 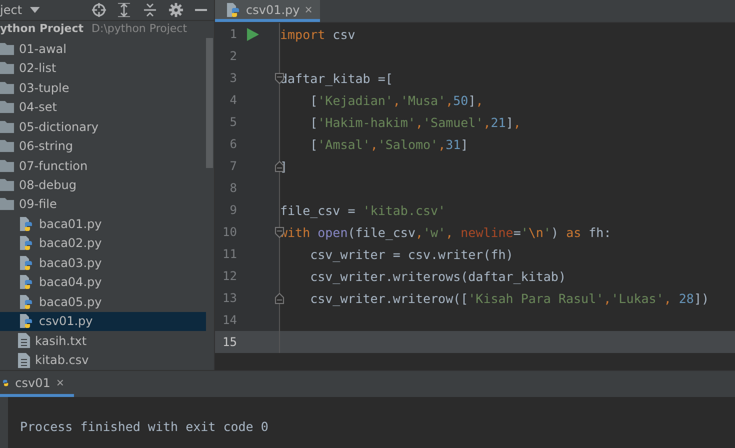 I want to click on tree-item: csv01.py, so click(x=103, y=322).